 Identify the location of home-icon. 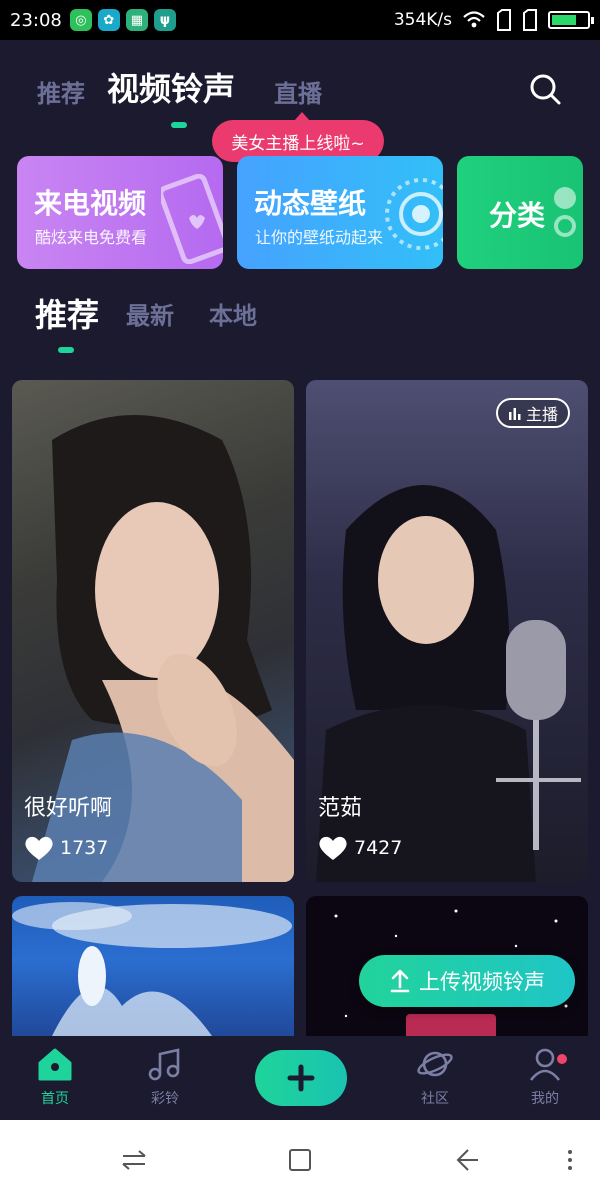
(55, 1064).